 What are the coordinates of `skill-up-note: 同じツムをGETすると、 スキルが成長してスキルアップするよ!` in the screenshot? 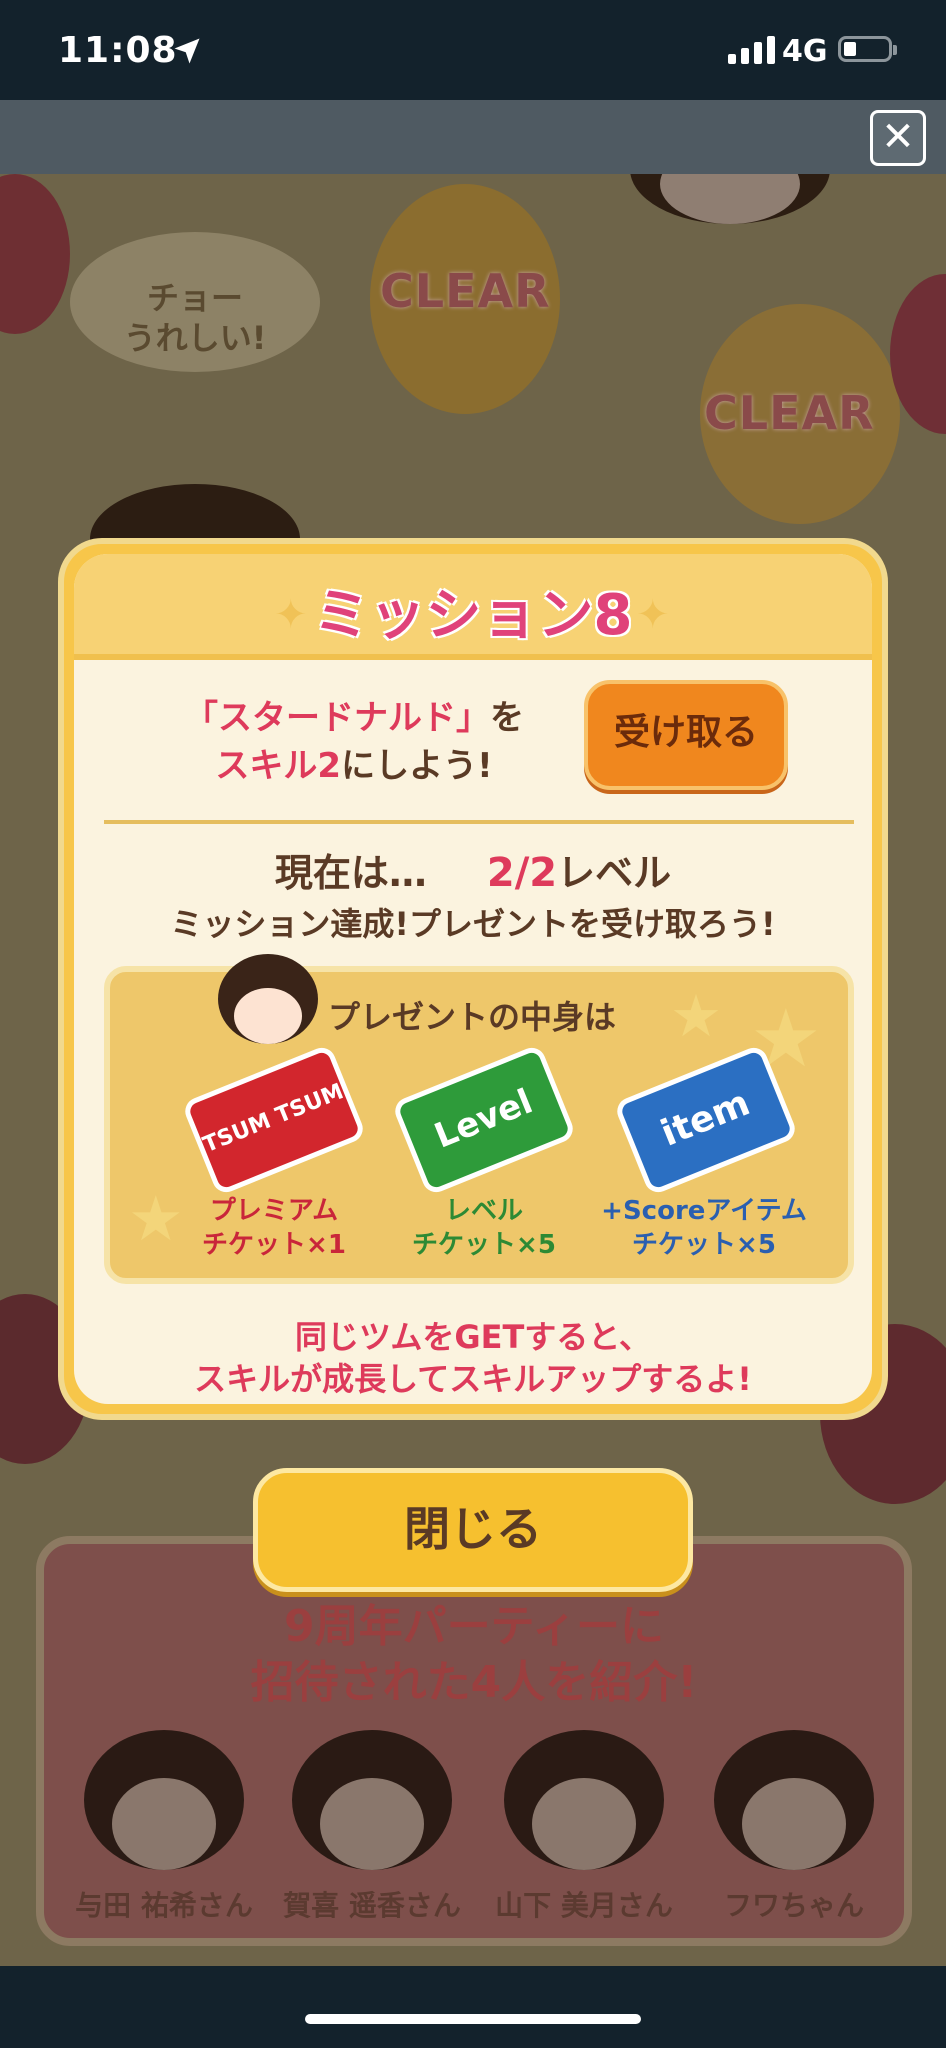 It's located at (473, 1358).